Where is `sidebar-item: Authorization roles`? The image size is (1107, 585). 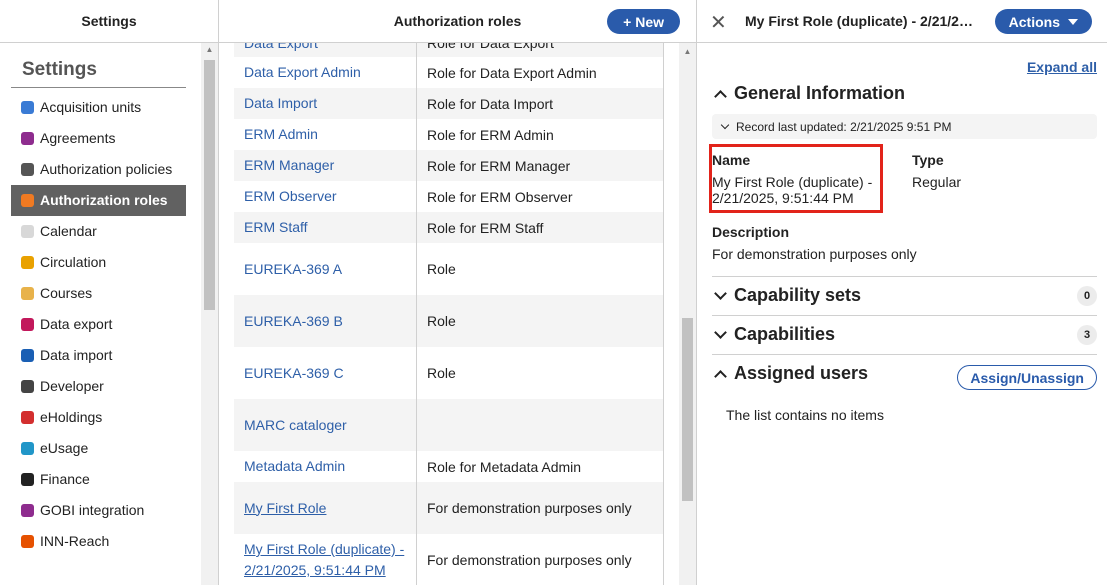
sidebar-item: Authorization roles is located at coordinates (98, 200).